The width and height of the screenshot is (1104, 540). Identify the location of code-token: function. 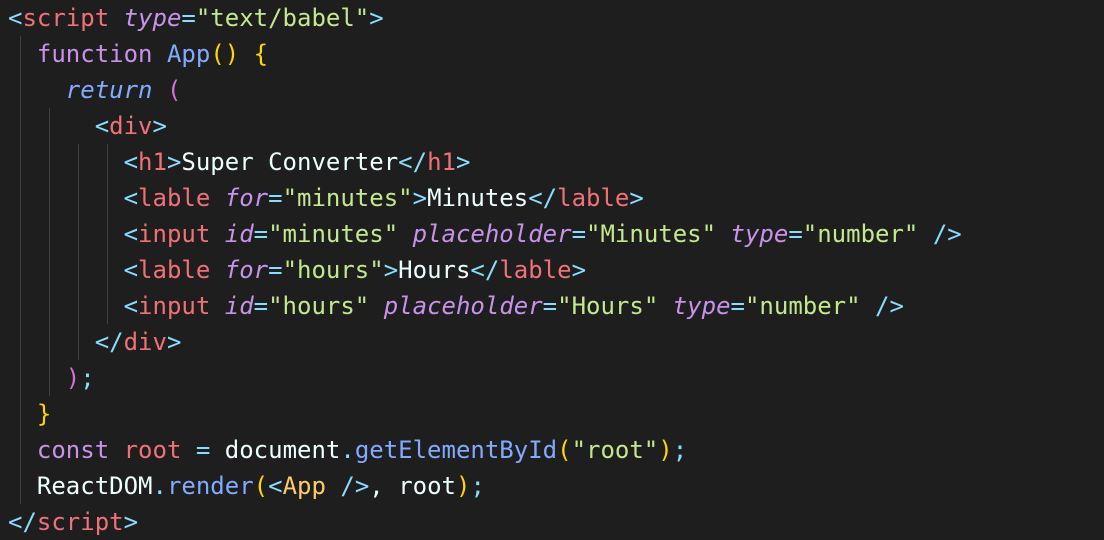
(94, 54).